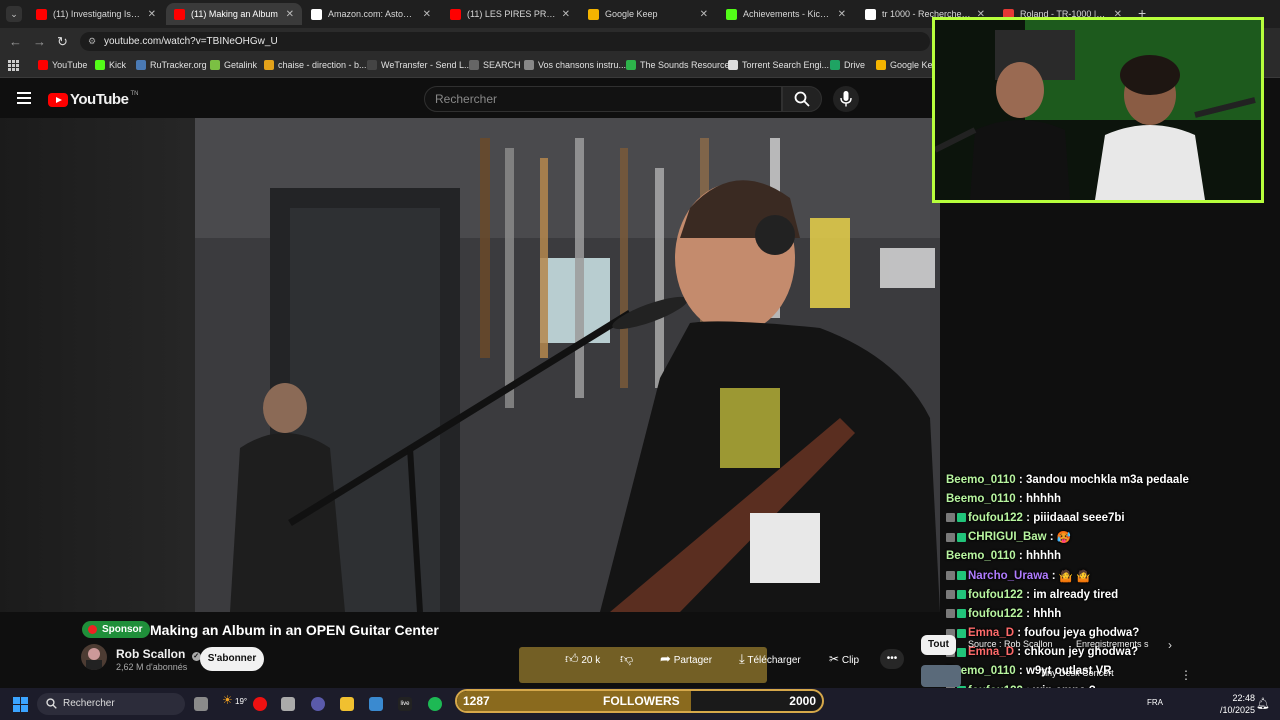 This screenshot has height=720, width=1280. I want to click on download-button: ⤓ Télécharger, so click(770, 659).